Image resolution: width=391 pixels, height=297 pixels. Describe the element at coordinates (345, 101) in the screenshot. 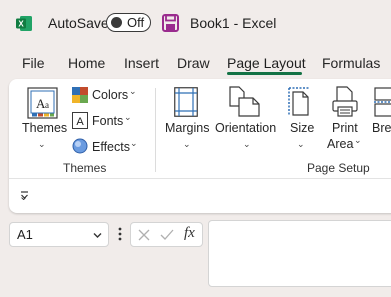

I see `print-area-icon` at that location.